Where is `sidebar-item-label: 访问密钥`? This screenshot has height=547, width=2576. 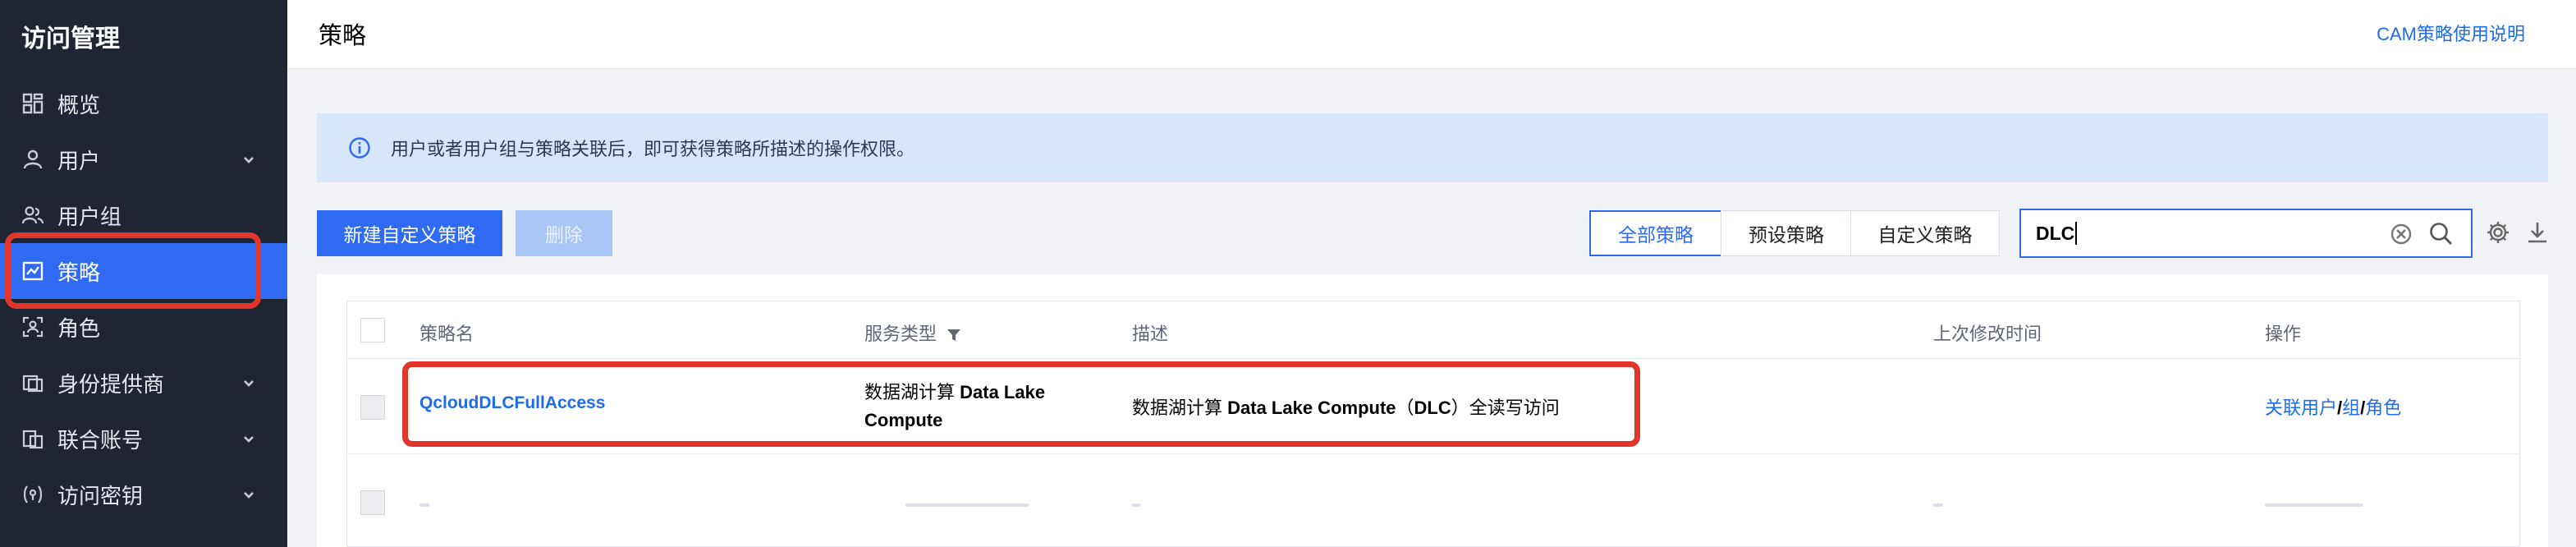 sidebar-item-label: 访问密钥 is located at coordinates (101, 495).